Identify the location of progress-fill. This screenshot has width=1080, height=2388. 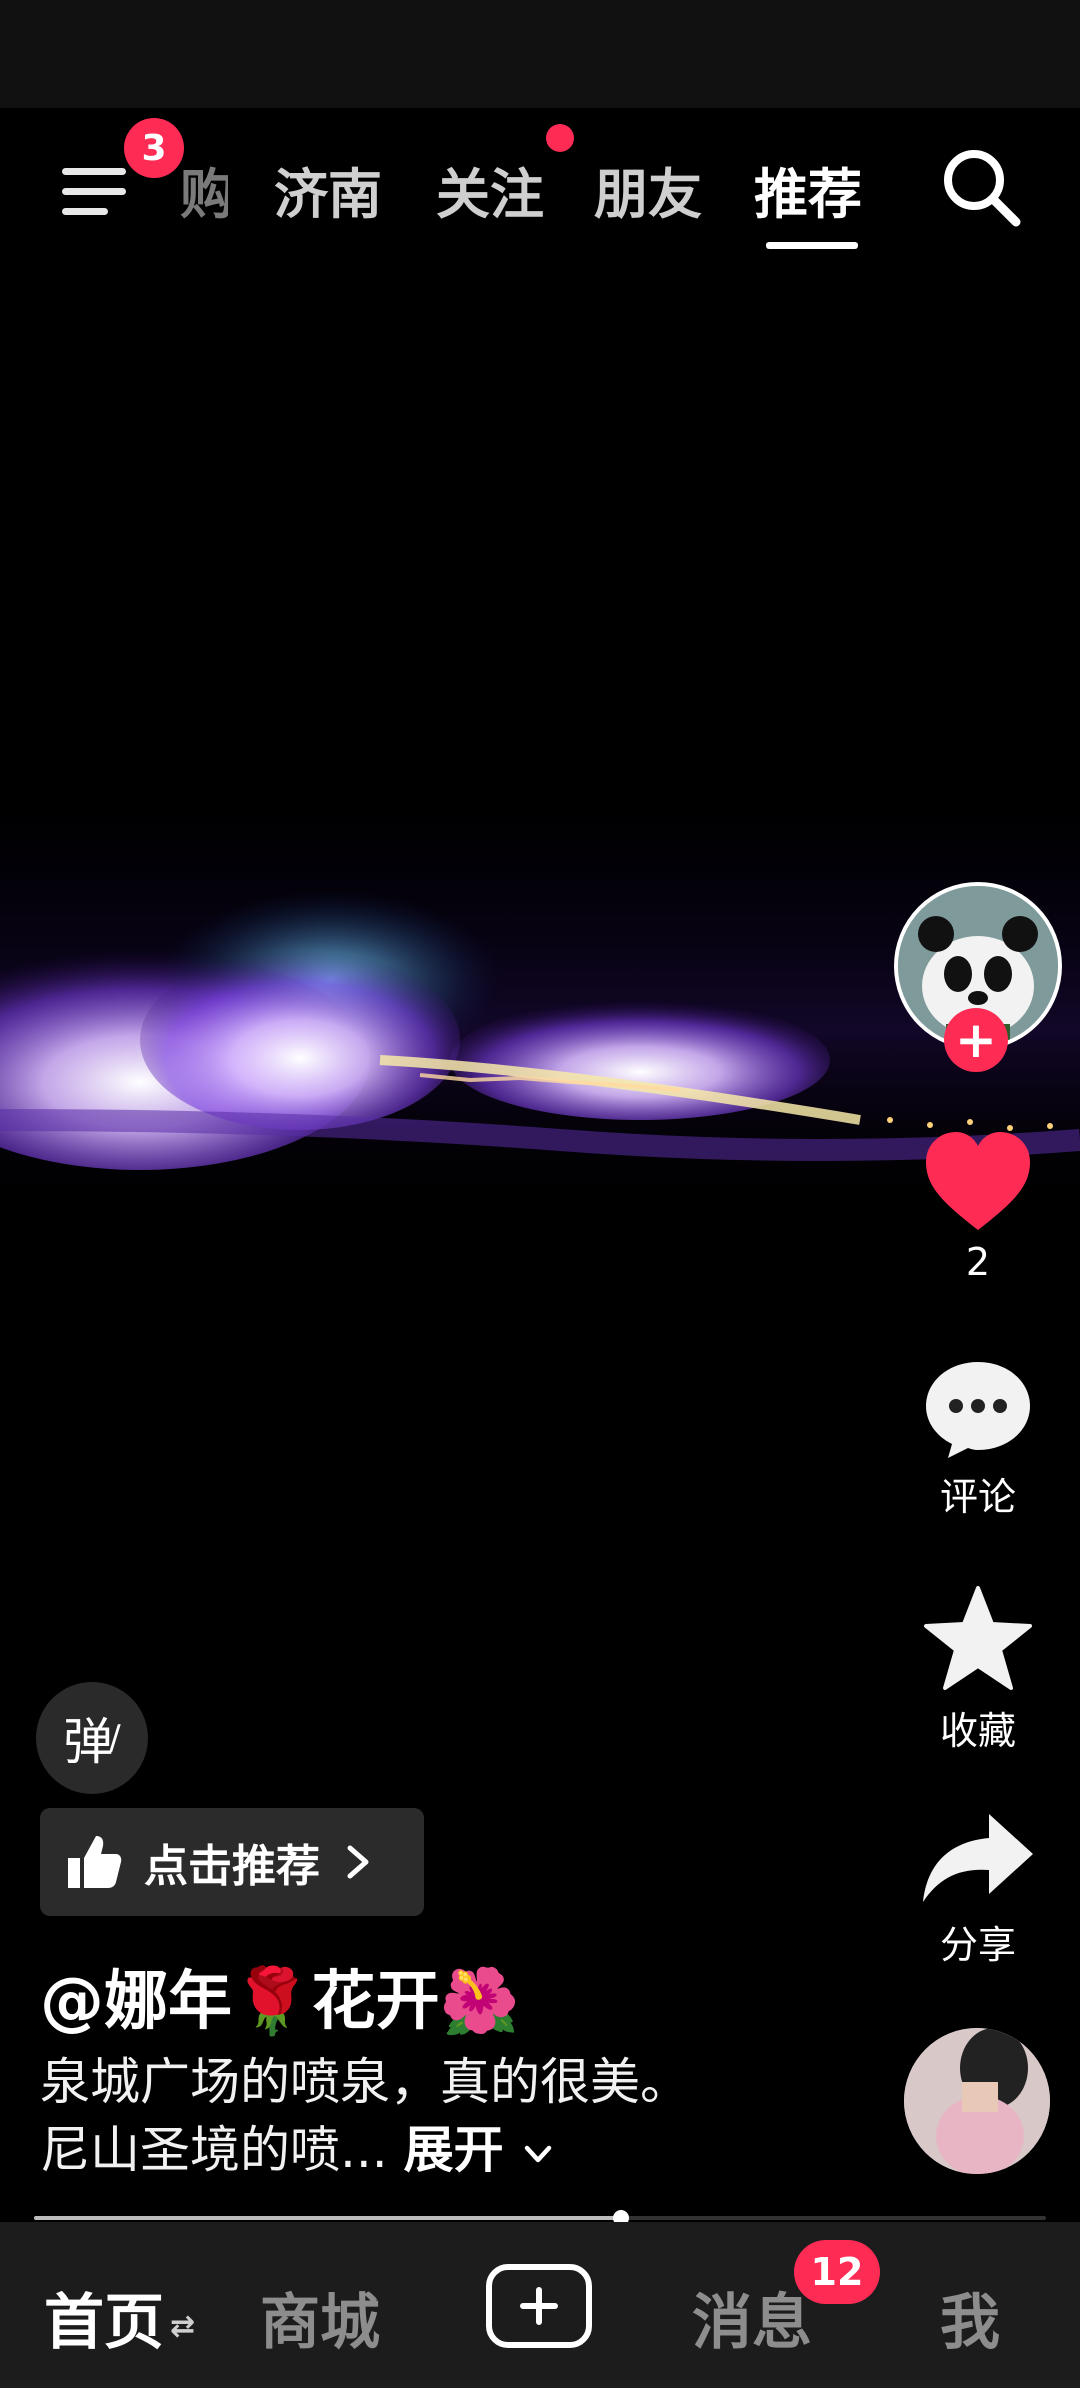
(327, 2218).